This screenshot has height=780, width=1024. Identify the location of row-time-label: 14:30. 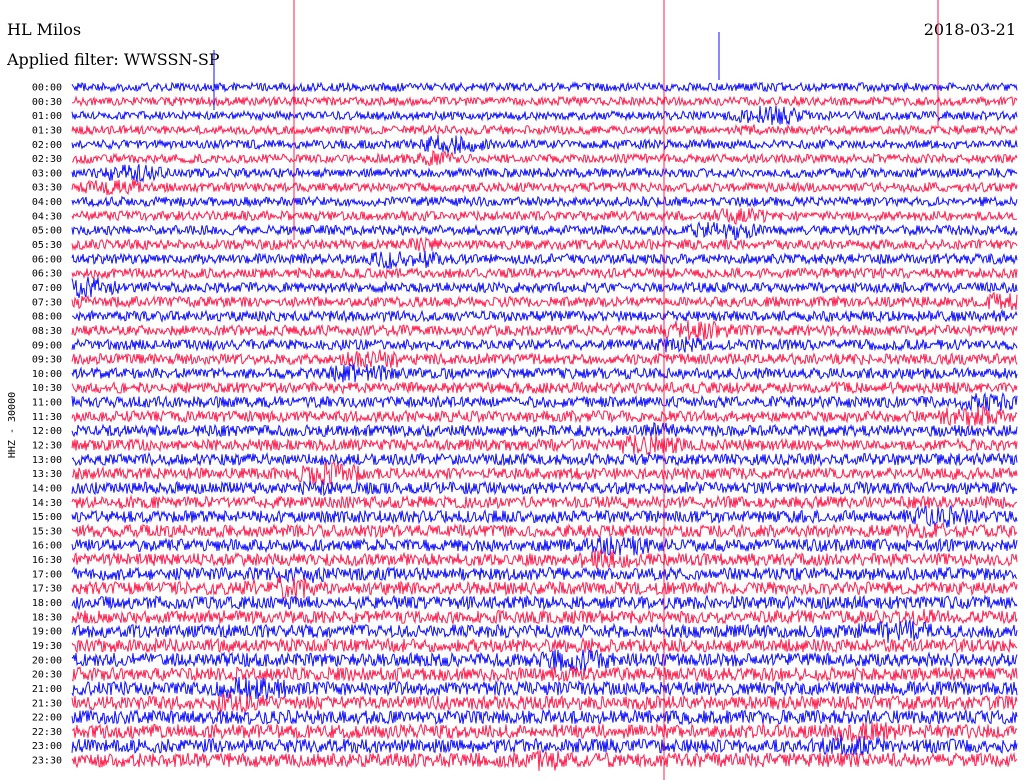
(47, 503).